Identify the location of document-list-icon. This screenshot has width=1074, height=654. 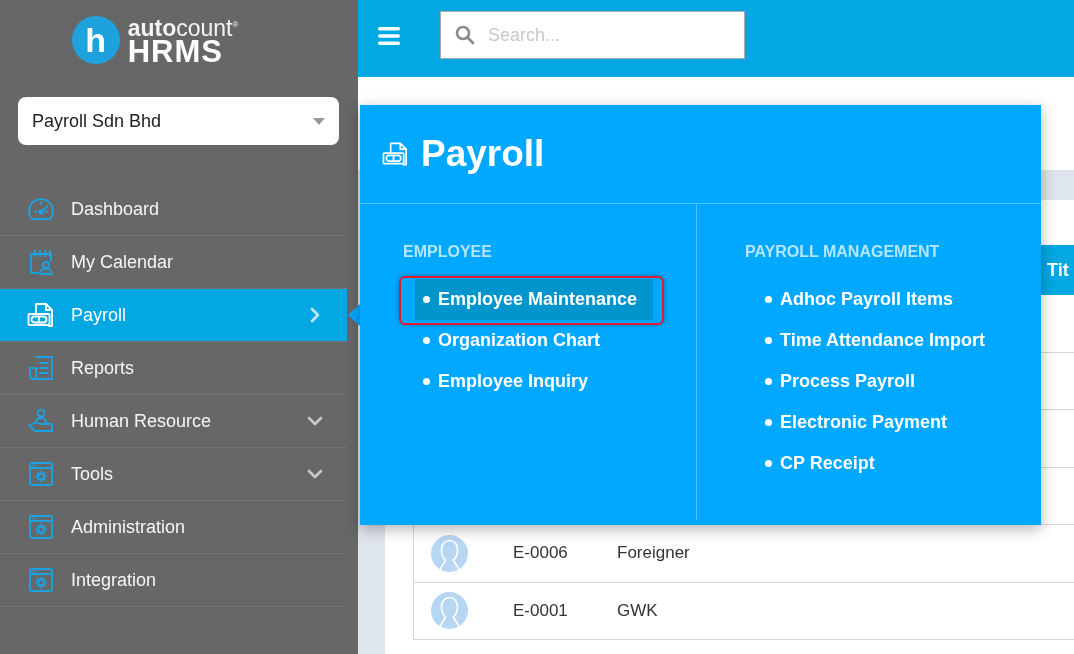
(41, 368).